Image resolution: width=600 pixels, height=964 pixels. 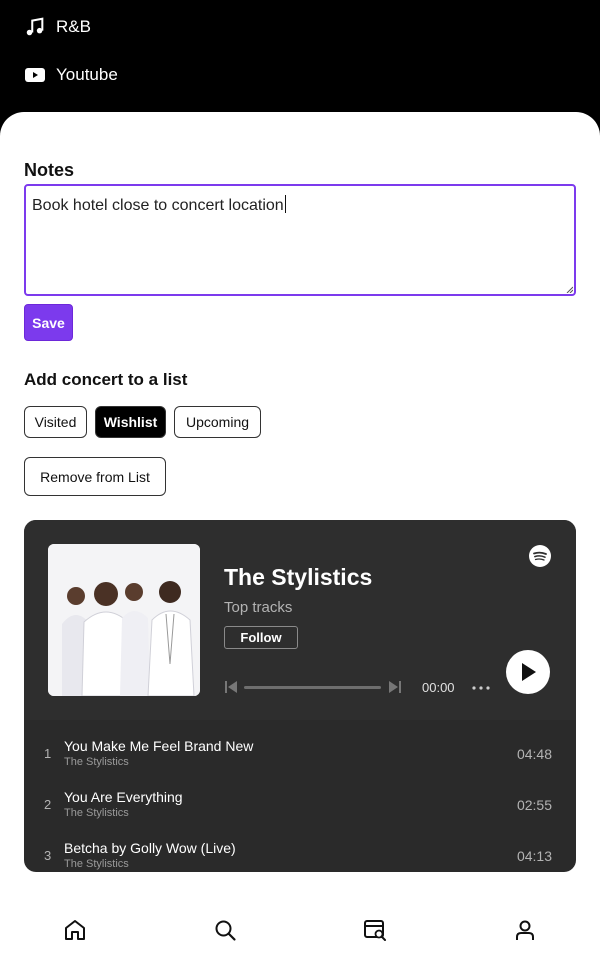 What do you see at coordinates (540, 556) in the screenshot?
I see `spotify-logo-icon` at bounding box center [540, 556].